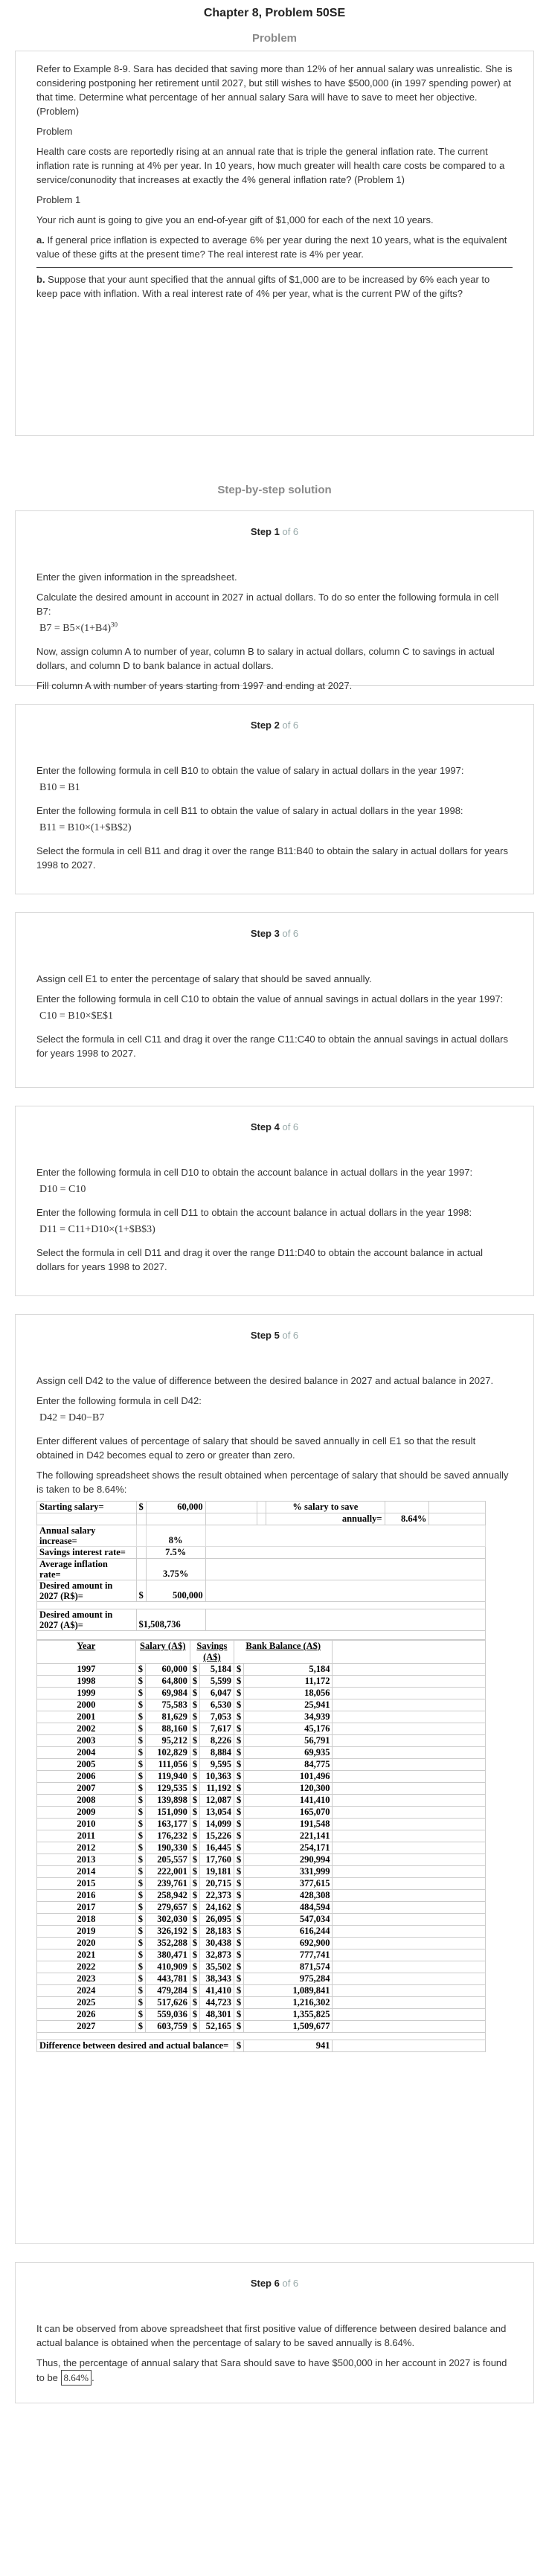  Describe the element at coordinates (261, 1682) in the screenshot. I see `table-row: 1998 $64,800 $5,599 $11,172` at that location.